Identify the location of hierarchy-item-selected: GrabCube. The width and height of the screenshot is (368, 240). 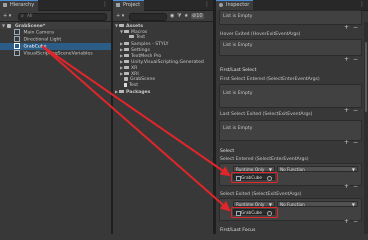
(55, 46).